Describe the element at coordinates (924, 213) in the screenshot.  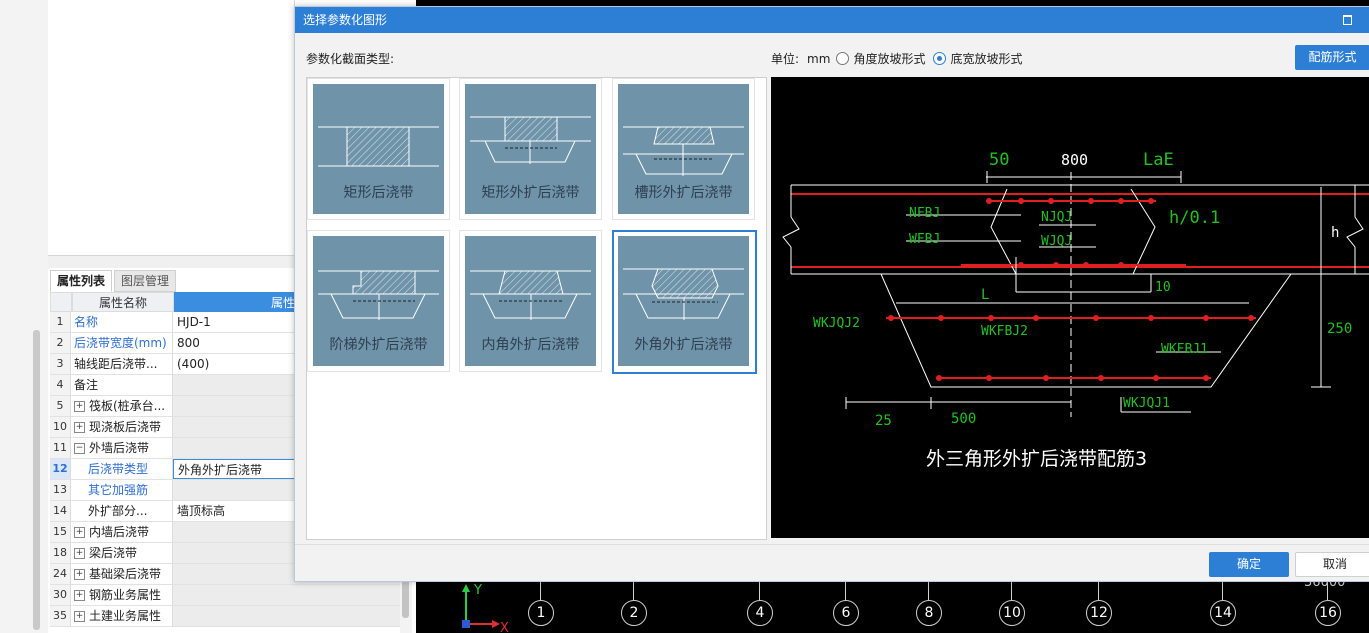
I see `label-nfbj: NFBJ` at that location.